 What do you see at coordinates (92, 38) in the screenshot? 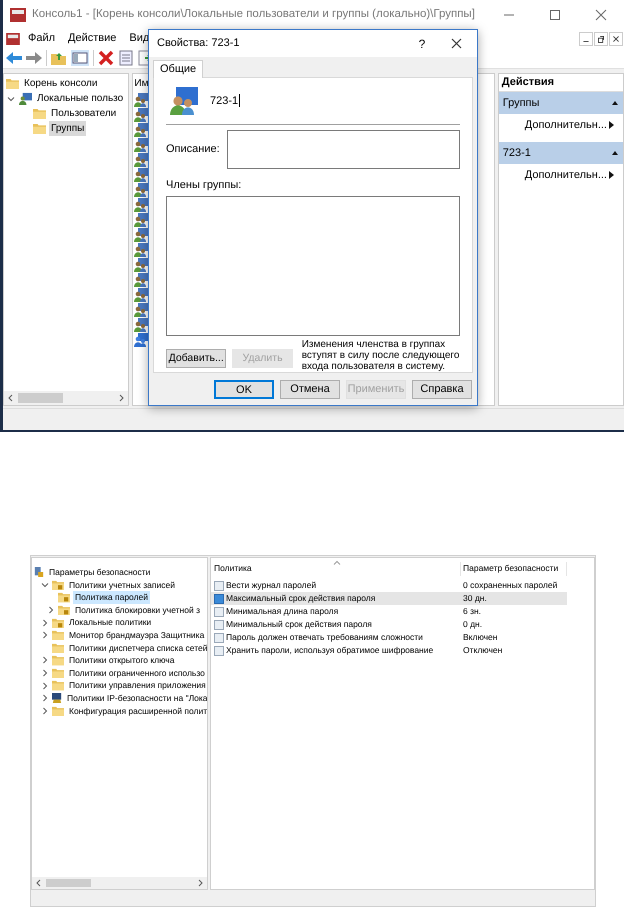
I see `menu-item: Действие` at bounding box center [92, 38].